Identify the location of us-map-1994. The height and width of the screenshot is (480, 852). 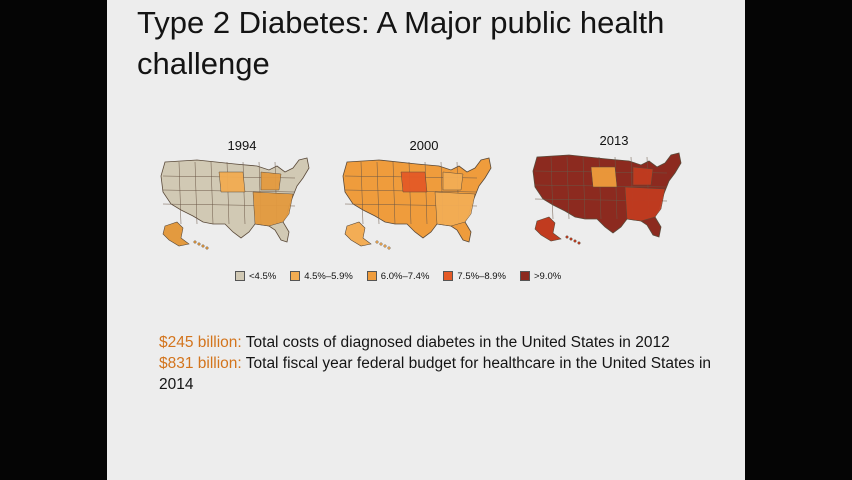
(235, 203).